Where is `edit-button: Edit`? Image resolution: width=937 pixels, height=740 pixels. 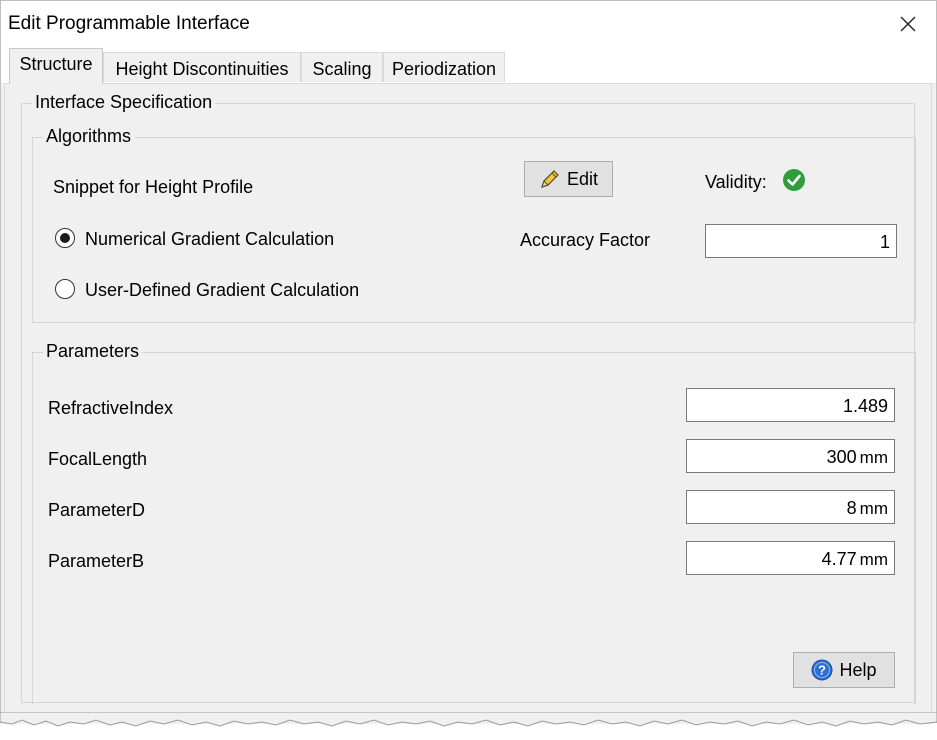
edit-button: Edit is located at coordinates (568, 179).